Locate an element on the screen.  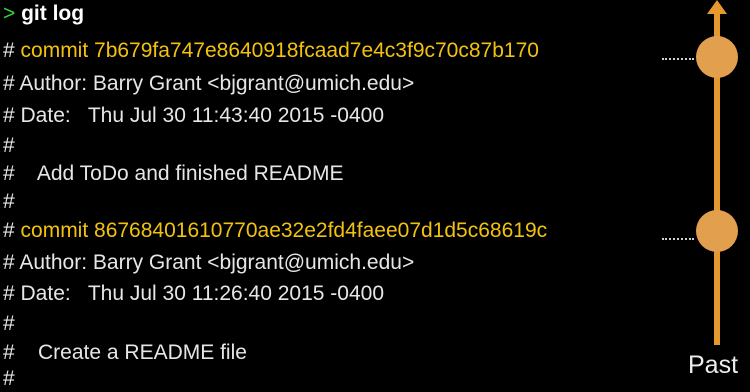
log-line-date: # Date: Thu Jul 30 11:26:40 2015 -0400 is located at coordinates (193, 294).